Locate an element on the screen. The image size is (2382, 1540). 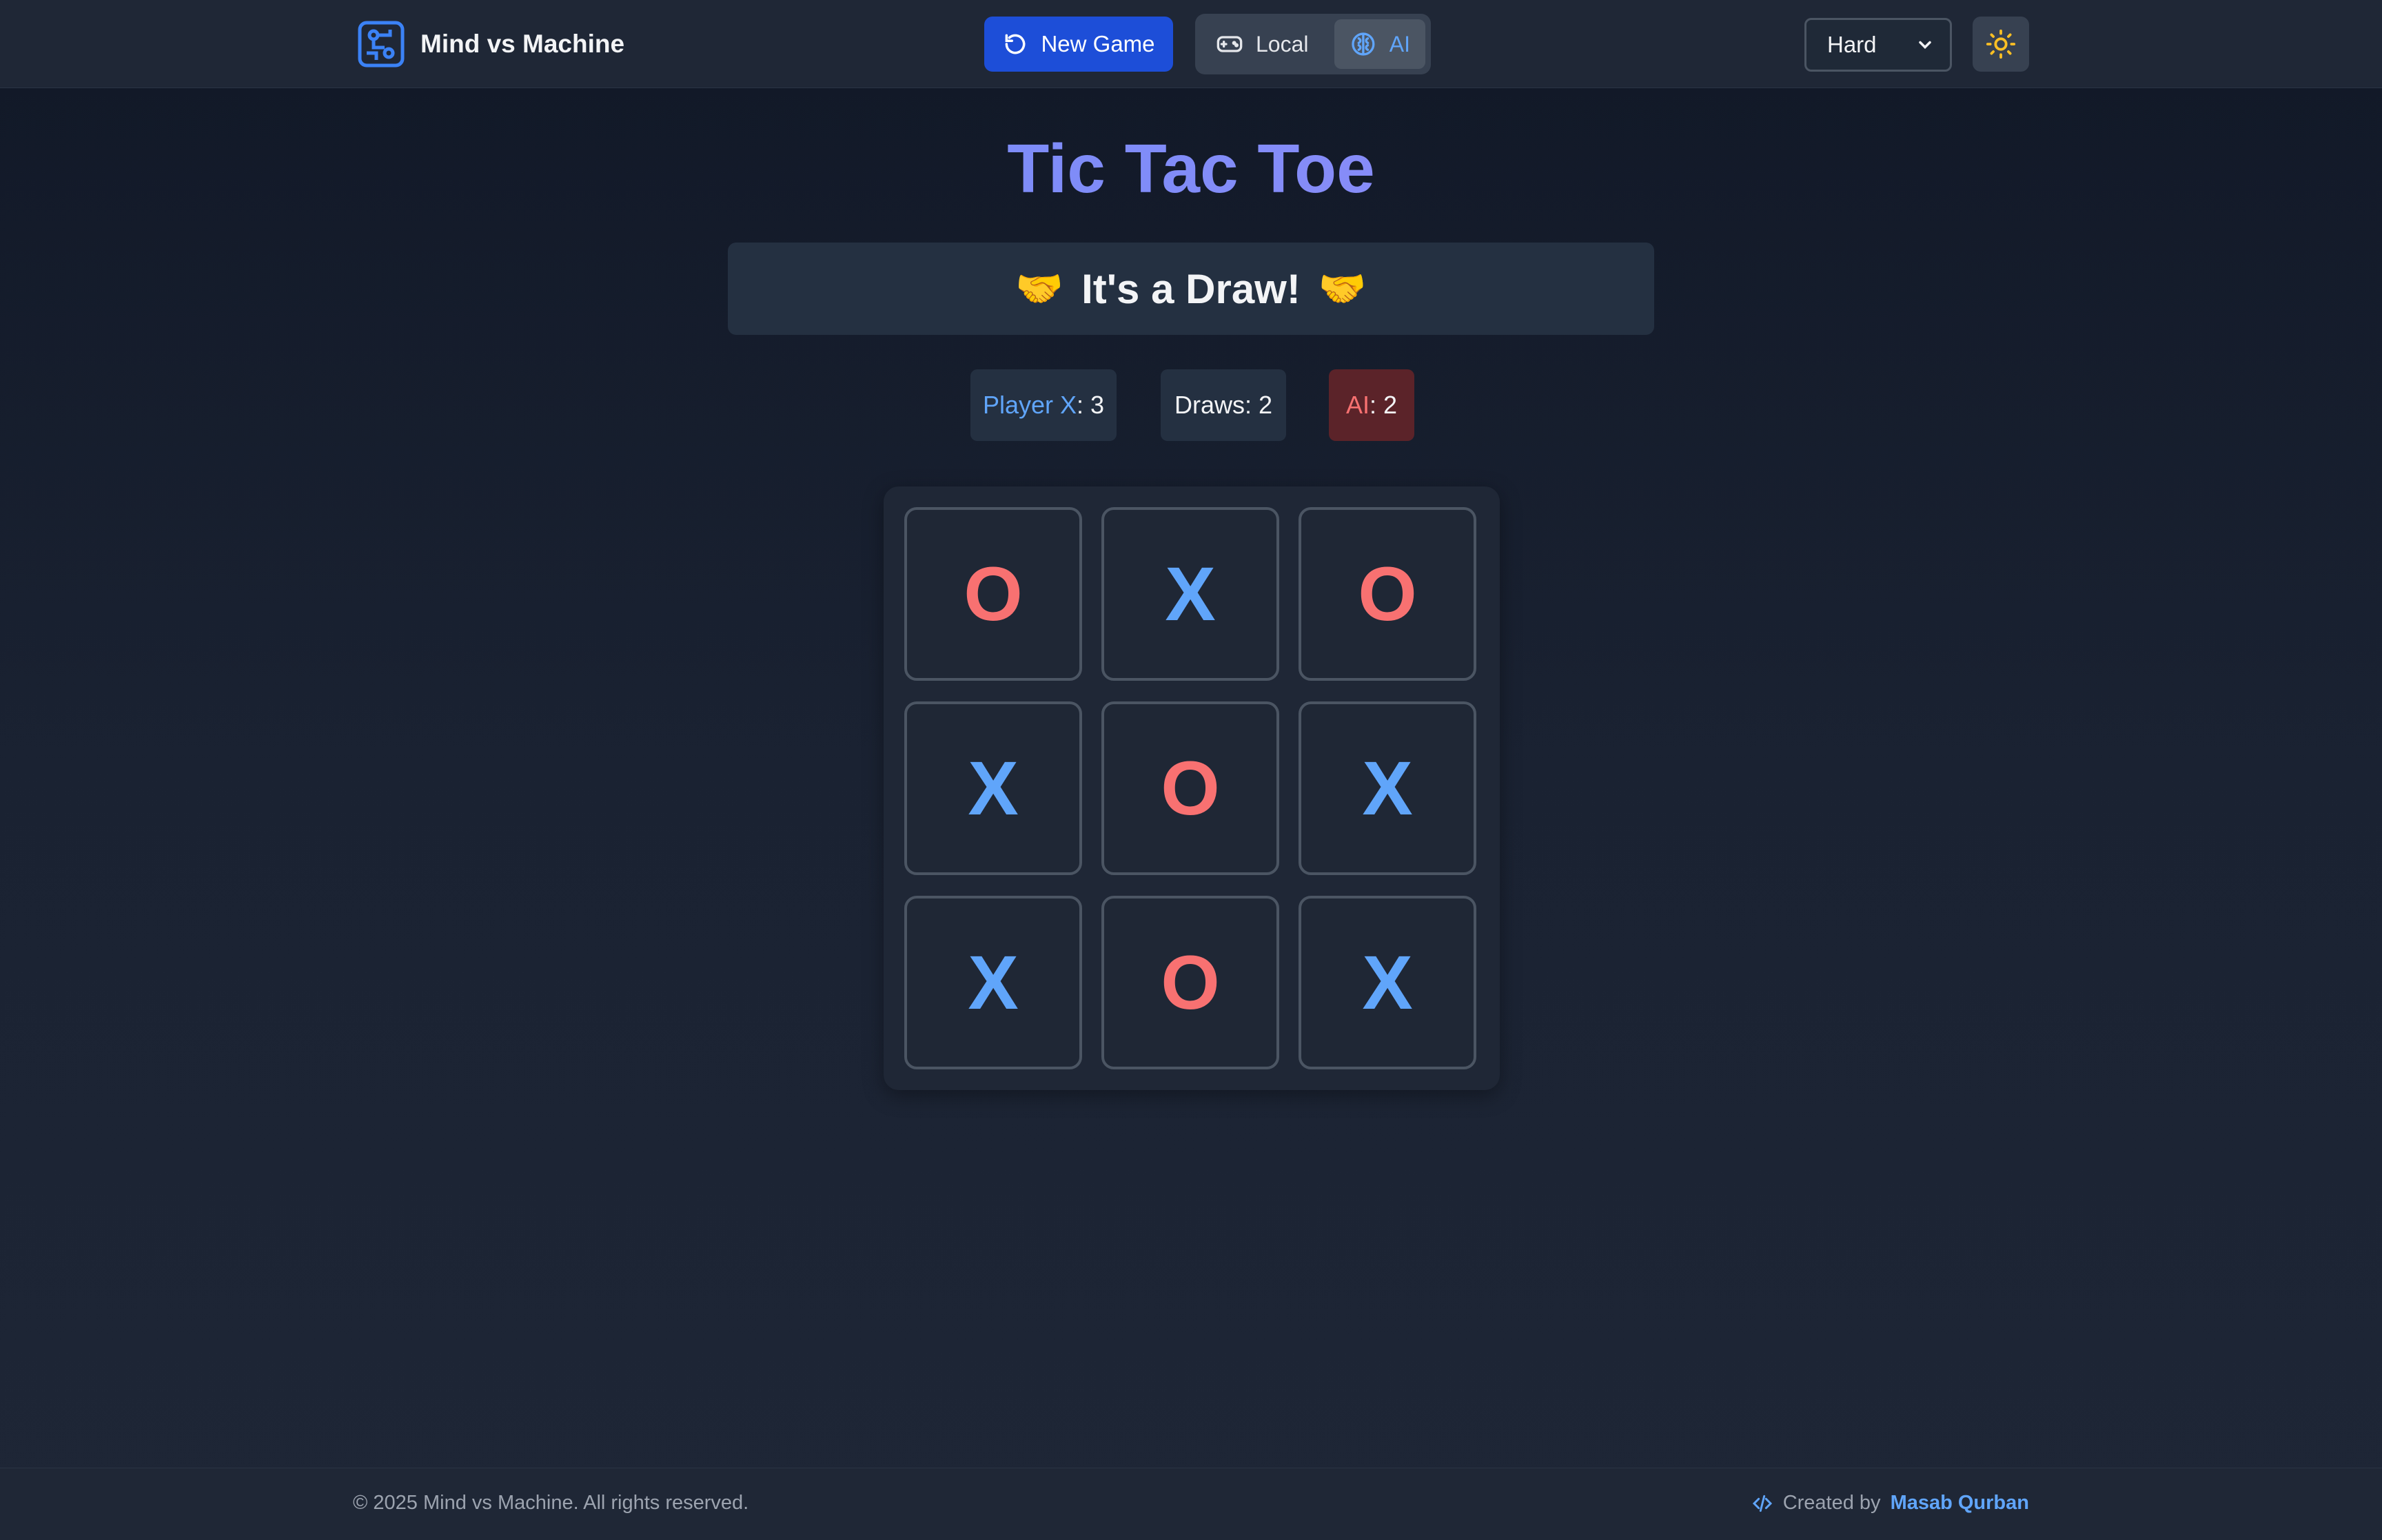
board-cell-8: O is located at coordinates (1190, 982).